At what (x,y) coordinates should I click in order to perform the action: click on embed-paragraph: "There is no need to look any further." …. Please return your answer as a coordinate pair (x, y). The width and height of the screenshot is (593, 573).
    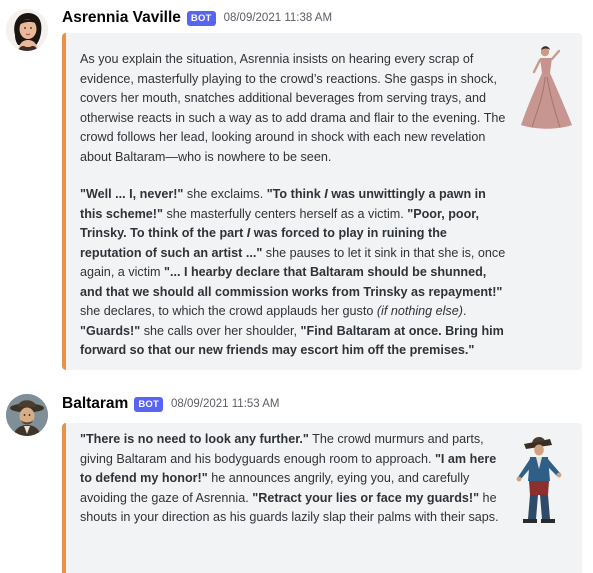
    Looking at the image, I should click on (293, 479).